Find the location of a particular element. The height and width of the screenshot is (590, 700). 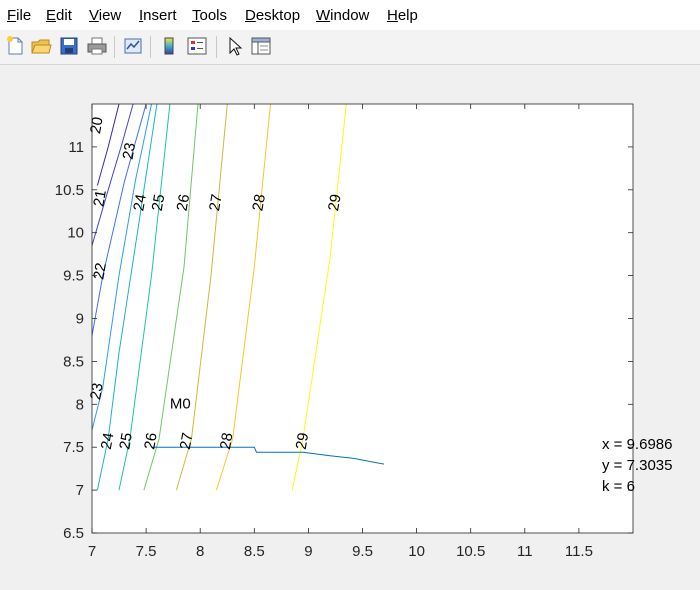

readout-line: k = 6 is located at coordinates (618, 486).